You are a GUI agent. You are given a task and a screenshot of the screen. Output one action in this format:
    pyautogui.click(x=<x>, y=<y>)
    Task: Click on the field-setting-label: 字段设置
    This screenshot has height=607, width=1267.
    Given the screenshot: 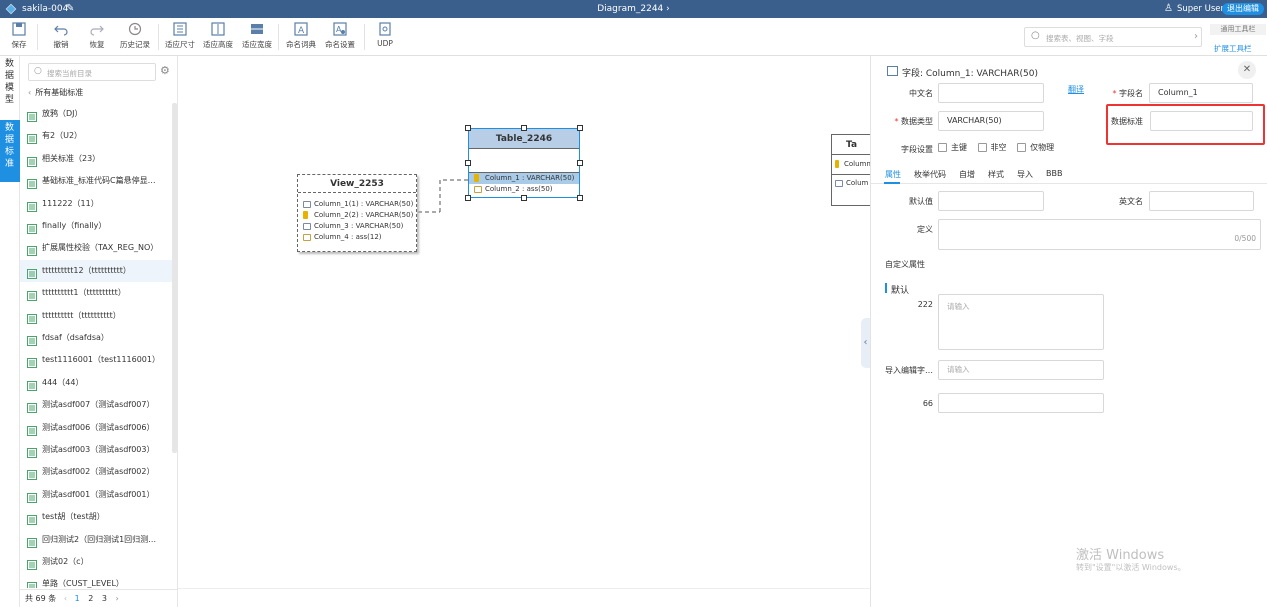 What is the action you would take?
    pyautogui.click(x=917, y=149)
    